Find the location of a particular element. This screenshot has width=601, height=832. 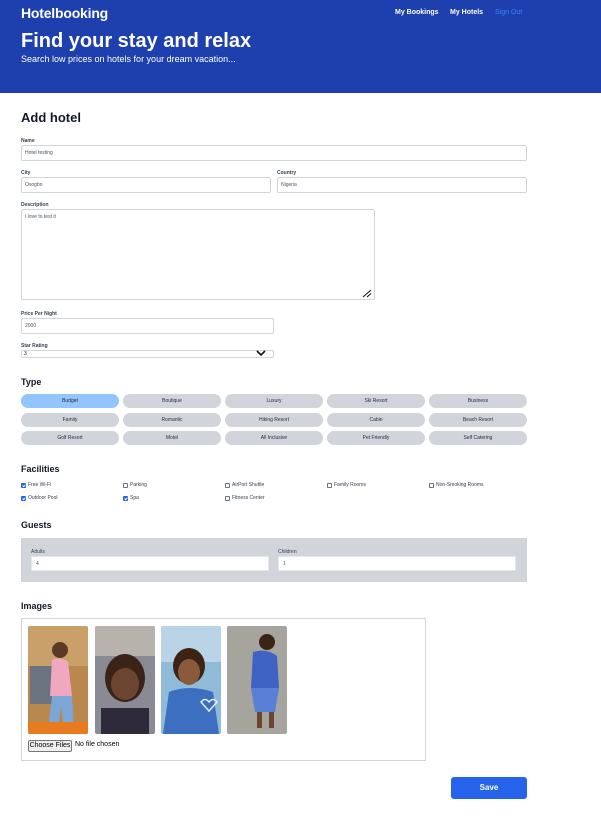

children-label: Children is located at coordinates (287, 552).